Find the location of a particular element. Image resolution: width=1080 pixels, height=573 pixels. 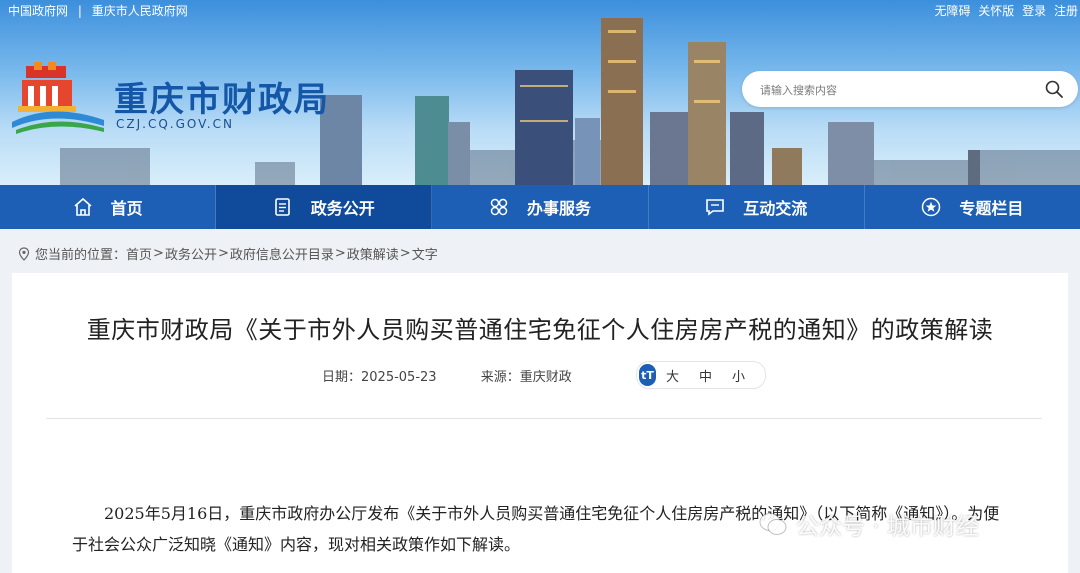

main-nav: 首页 政务公开 办事服务 互动交流 专题栏目 is located at coordinates (540, 207).